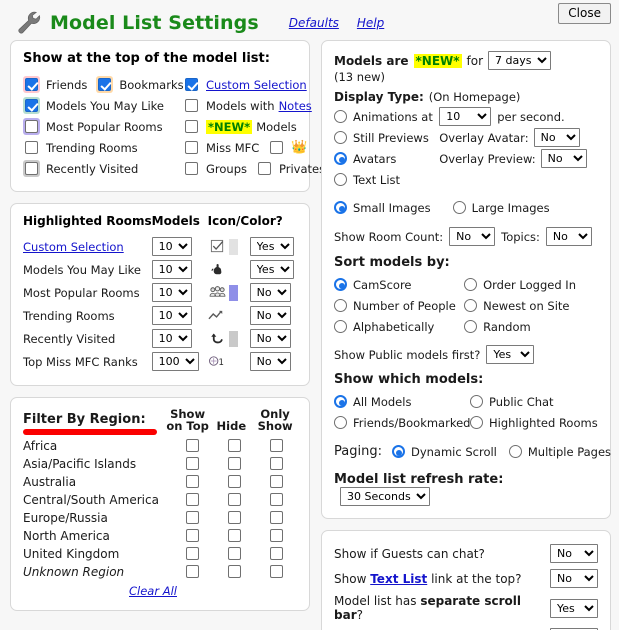 This screenshot has width=619, height=630. Describe the element at coordinates (276, 481) in the screenshot. I see `region-australia-only-show-checkbox` at that location.